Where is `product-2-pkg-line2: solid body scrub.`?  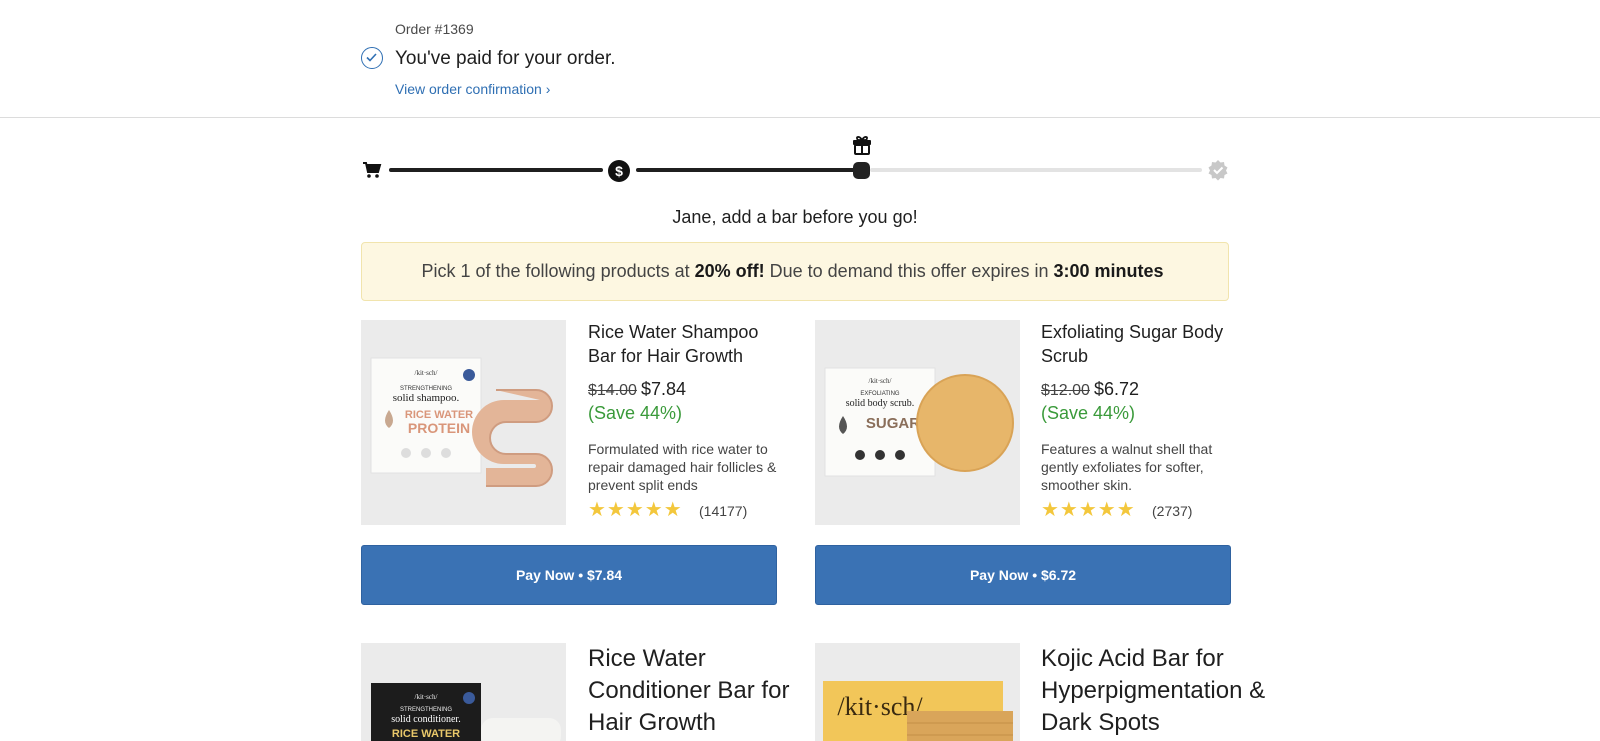
product-2-pkg-line2: solid body scrub. is located at coordinates (880, 403).